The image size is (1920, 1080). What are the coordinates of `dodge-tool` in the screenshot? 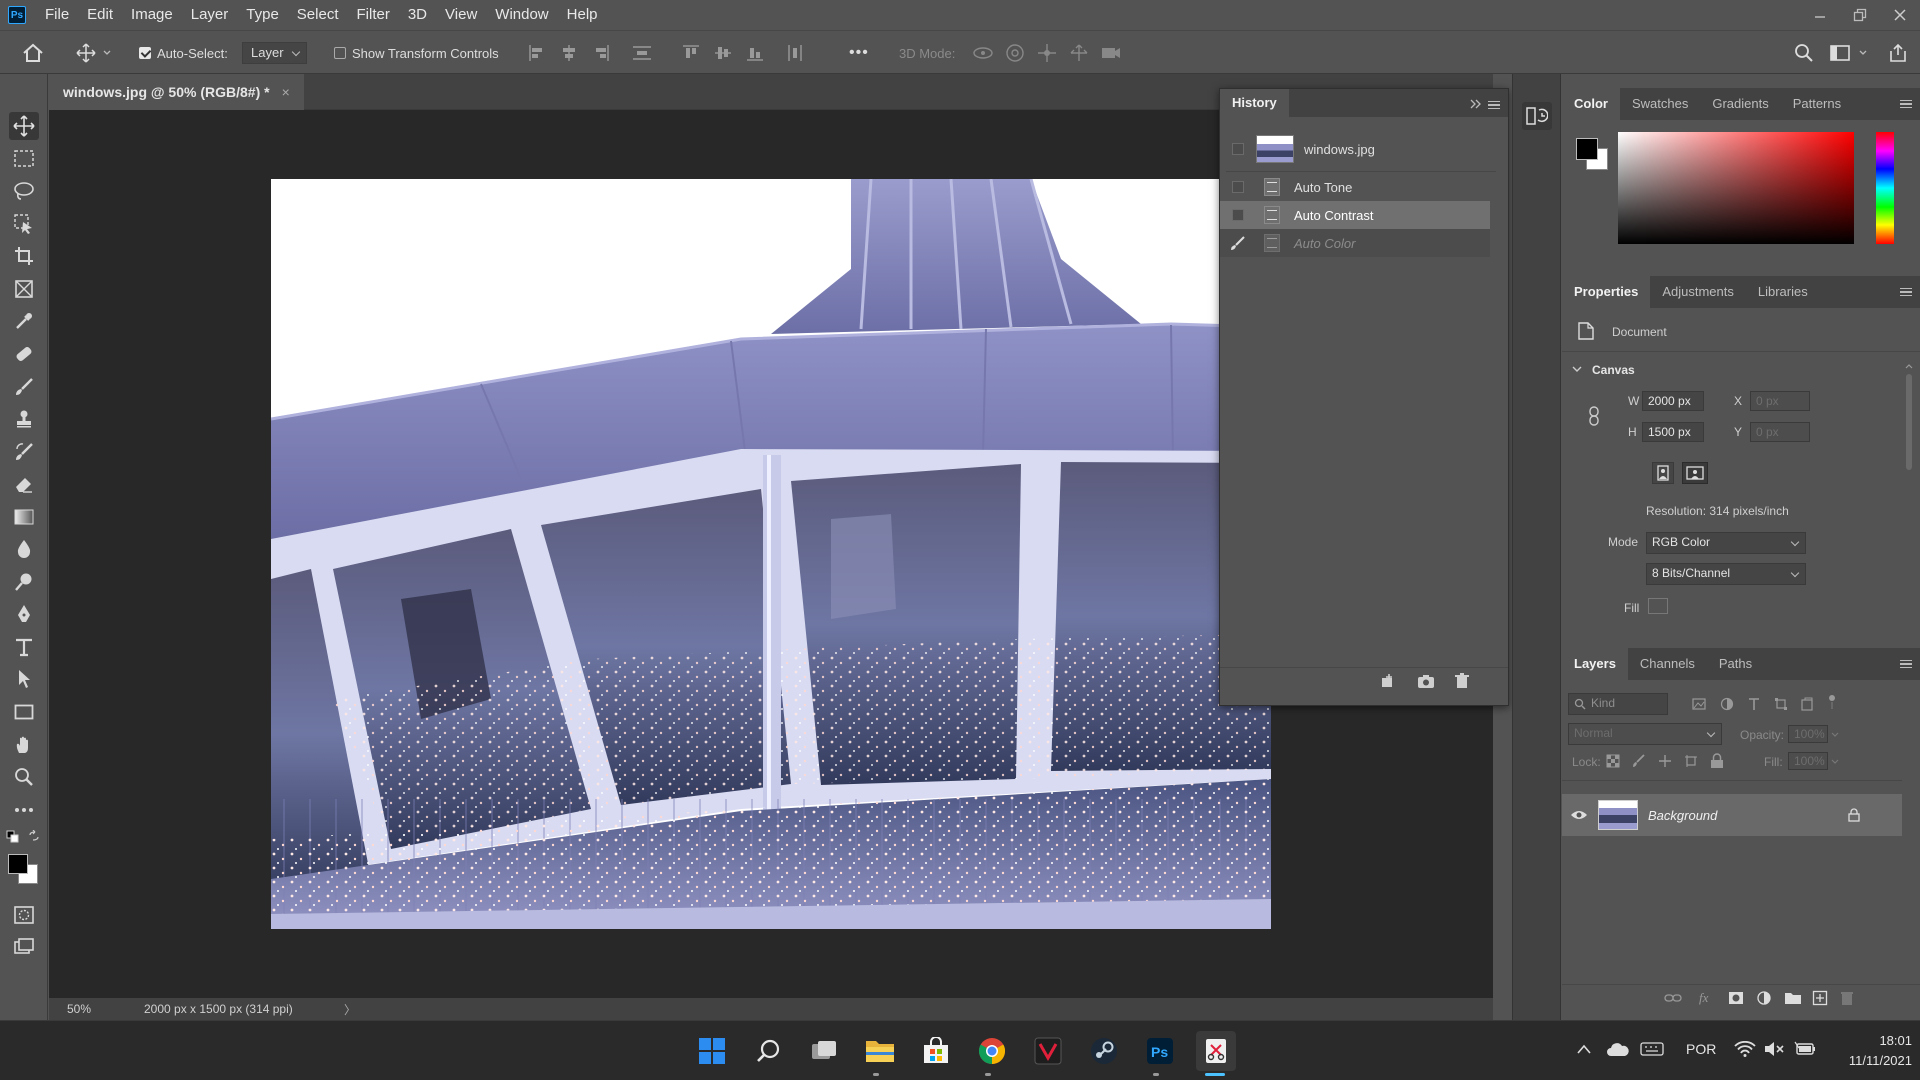 It's located at (24, 582).